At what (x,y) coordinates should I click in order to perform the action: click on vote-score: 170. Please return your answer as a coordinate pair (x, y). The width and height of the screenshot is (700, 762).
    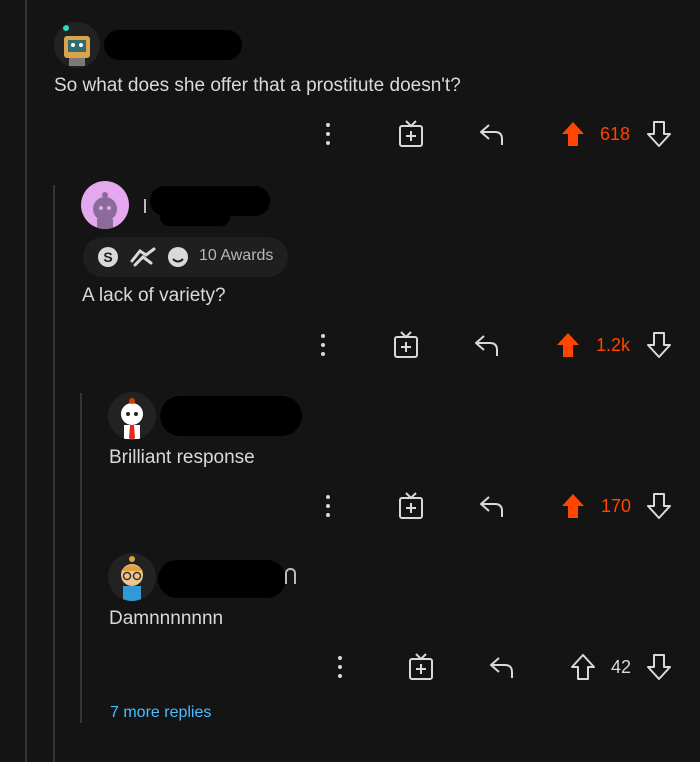
    Looking at the image, I should click on (616, 506).